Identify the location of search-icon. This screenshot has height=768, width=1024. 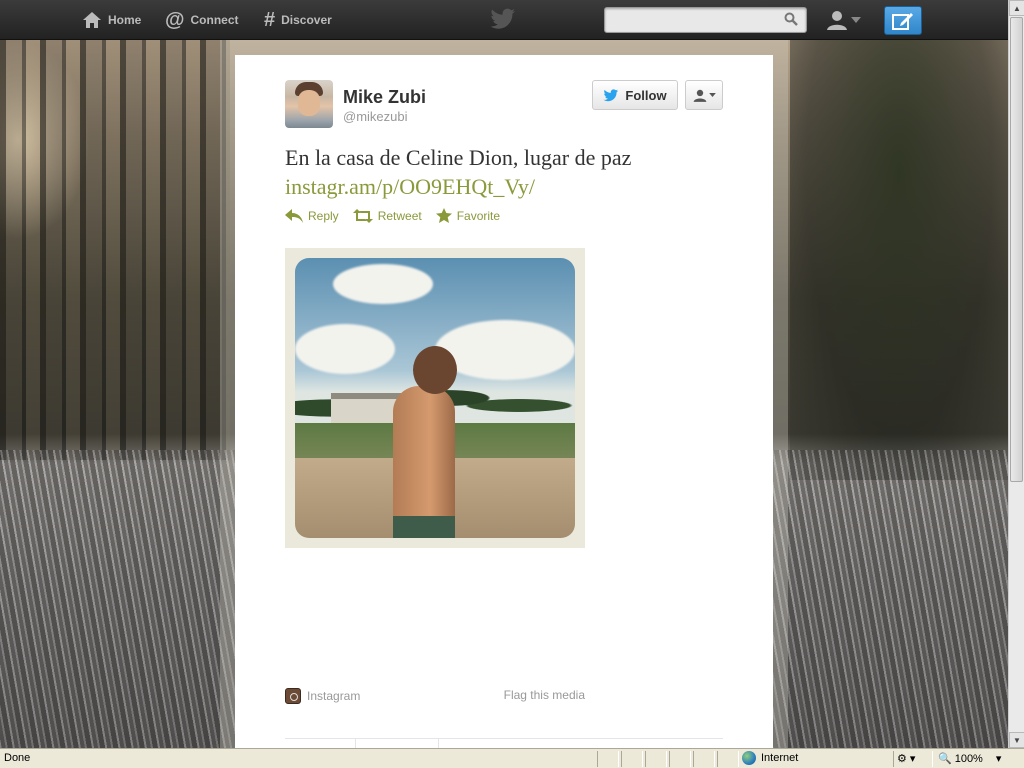
(791, 19).